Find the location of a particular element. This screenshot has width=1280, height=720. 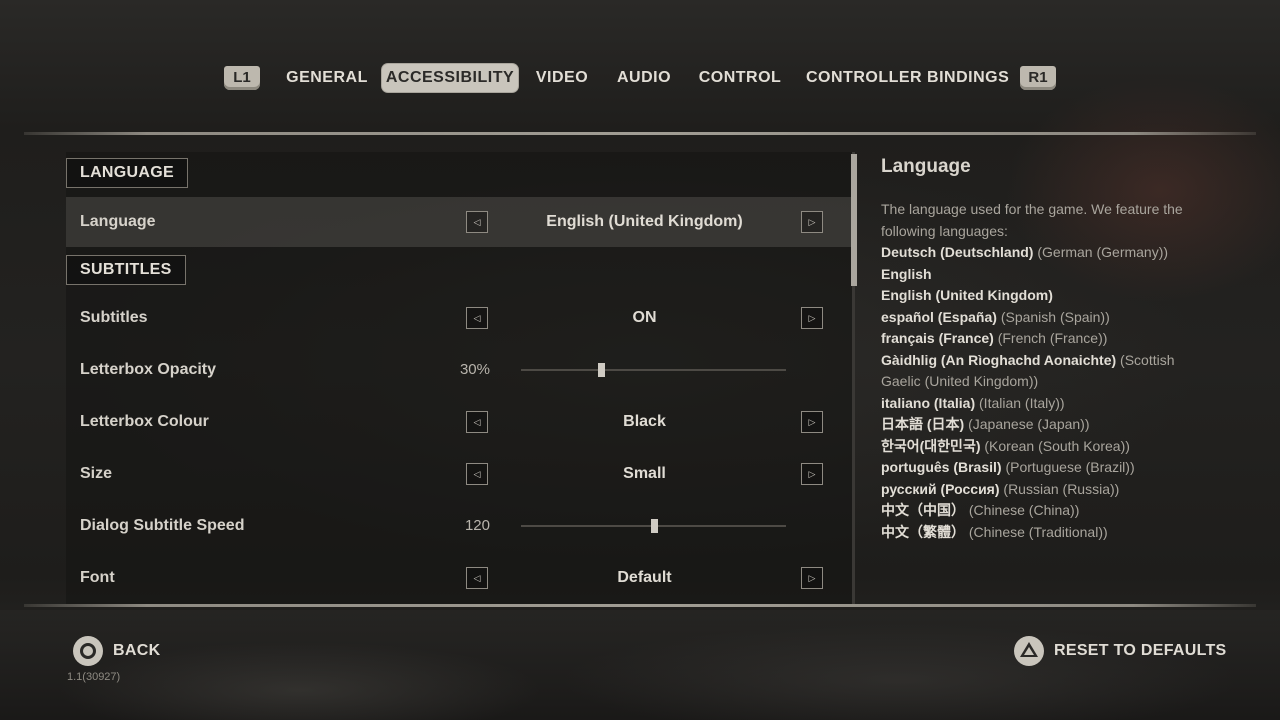

setting-label: Letterbox Opacity is located at coordinates (148, 369).